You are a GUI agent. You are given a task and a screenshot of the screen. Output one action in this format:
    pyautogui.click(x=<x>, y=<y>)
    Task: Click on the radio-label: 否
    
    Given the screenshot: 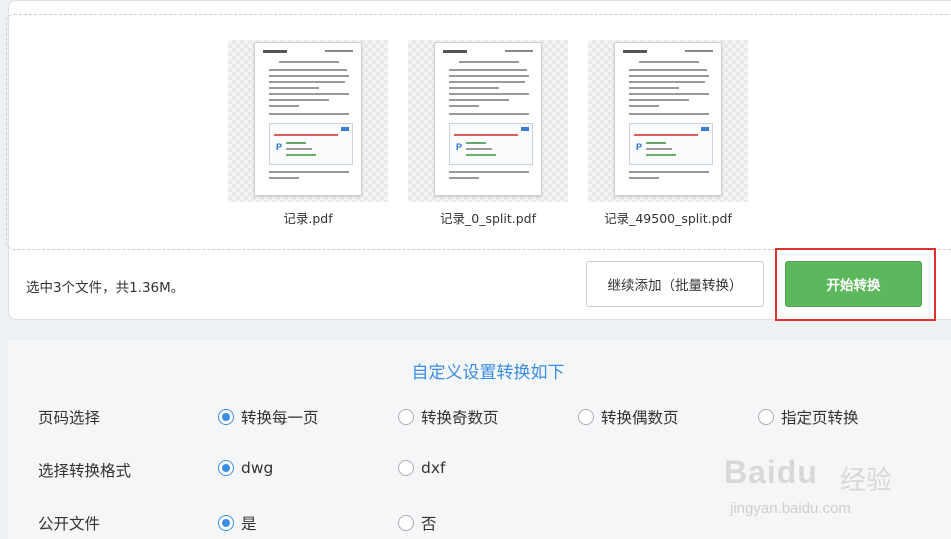 What is the action you would take?
    pyautogui.click(x=429, y=524)
    